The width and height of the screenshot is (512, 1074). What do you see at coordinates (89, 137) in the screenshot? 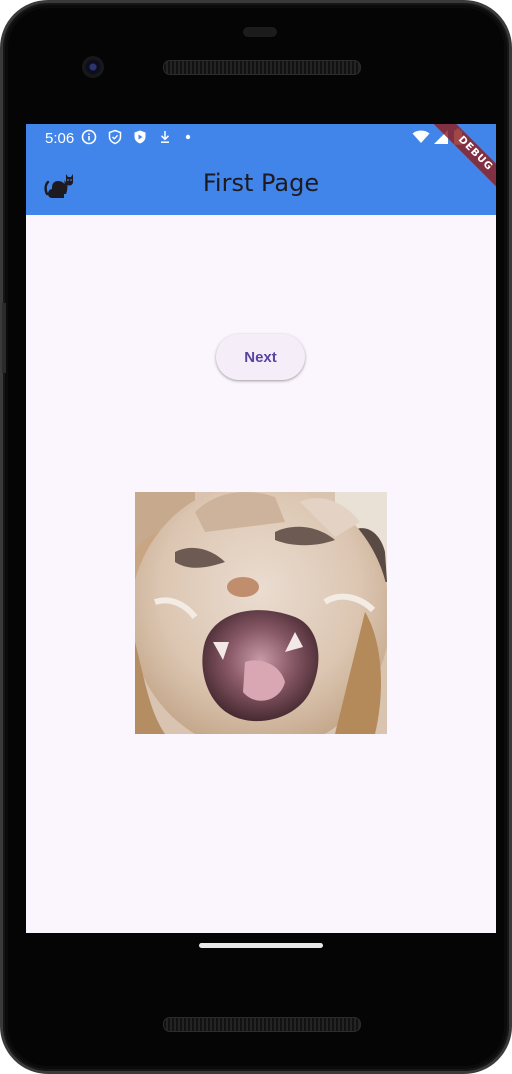
I see `info-icon` at bounding box center [89, 137].